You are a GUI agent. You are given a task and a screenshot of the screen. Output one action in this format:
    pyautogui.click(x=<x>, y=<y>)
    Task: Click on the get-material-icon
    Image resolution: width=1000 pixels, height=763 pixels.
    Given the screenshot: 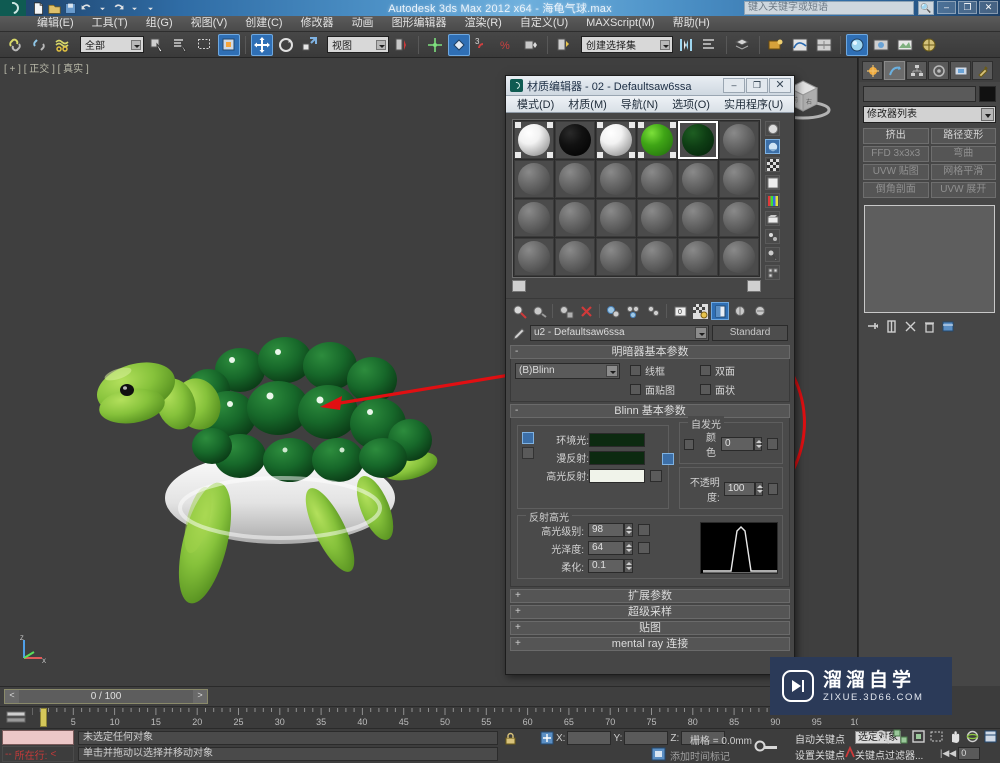 What is the action you would take?
    pyautogui.click(x=519, y=311)
    